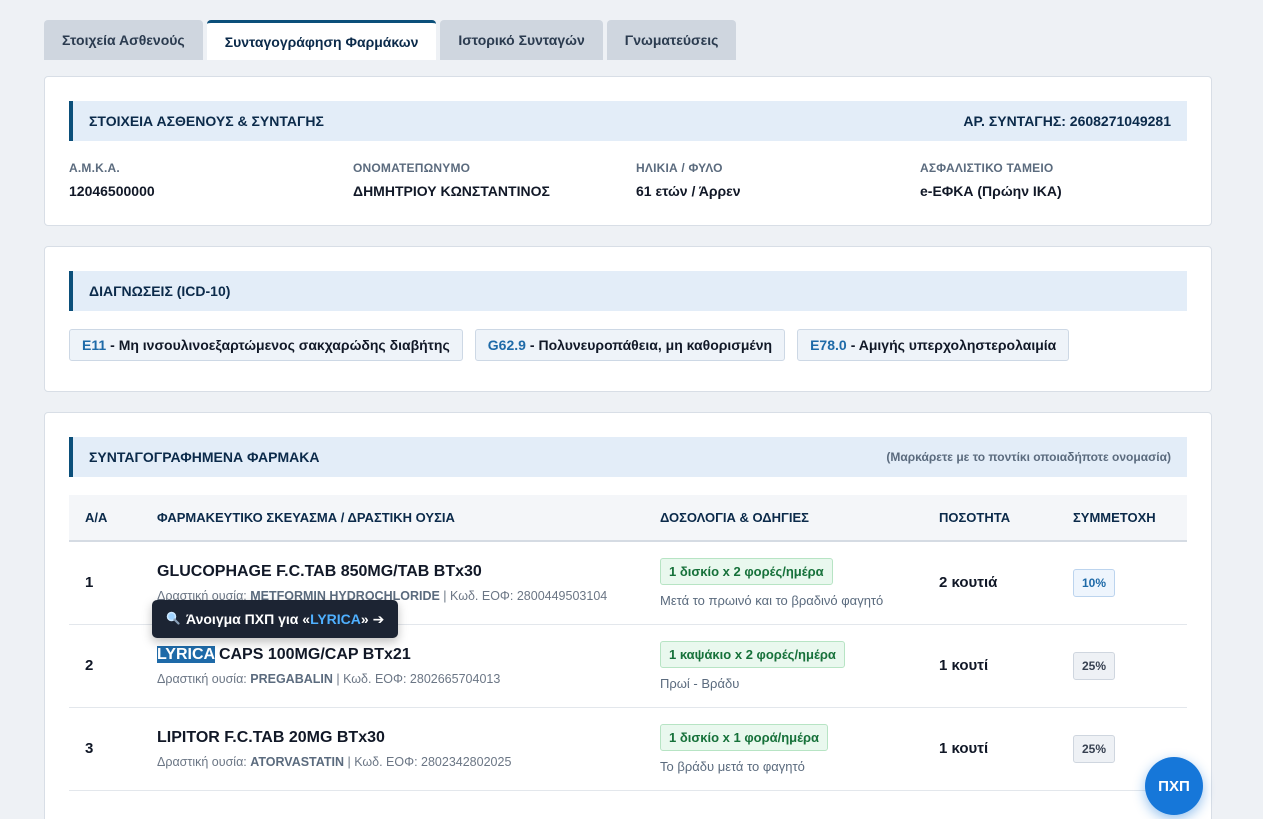  I want to click on quantity: 2 κουτιά, so click(968, 582).